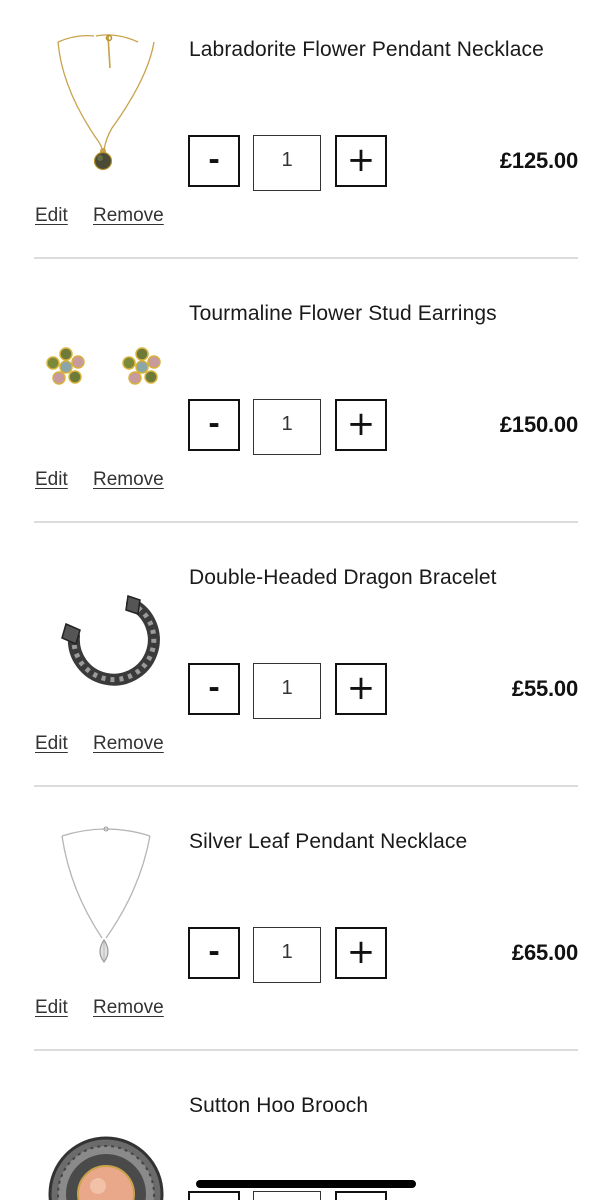 This screenshot has width=612, height=1200. I want to click on flower-earrings-icon, so click(106, 367).